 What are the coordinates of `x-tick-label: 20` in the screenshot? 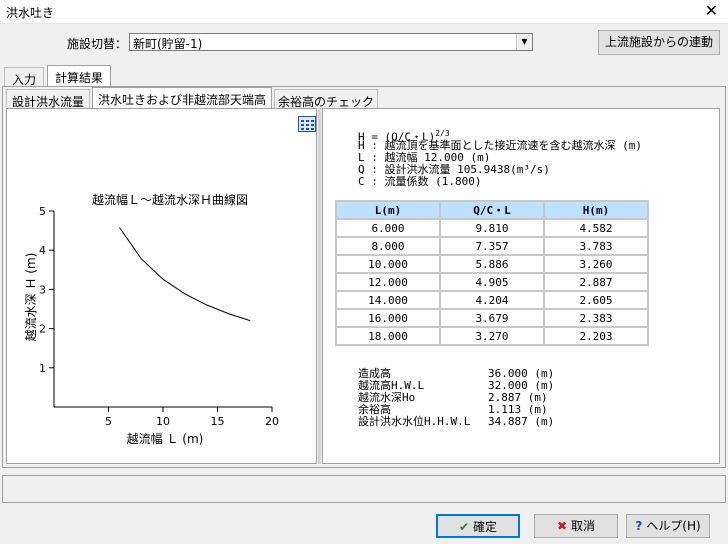 It's located at (272, 421).